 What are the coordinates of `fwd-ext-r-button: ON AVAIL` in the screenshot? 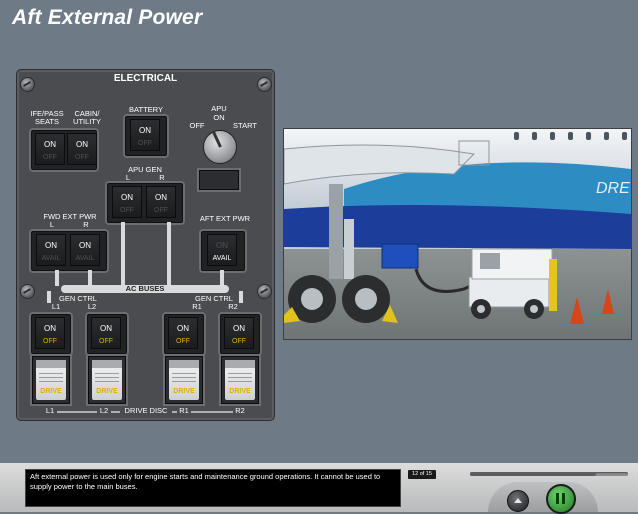 It's located at (85, 250).